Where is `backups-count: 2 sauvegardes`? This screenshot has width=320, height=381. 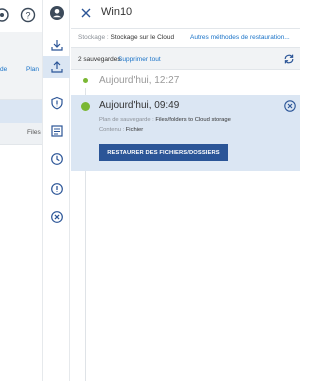
backups-count: 2 sauvegardes is located at coordinates (99, 59).